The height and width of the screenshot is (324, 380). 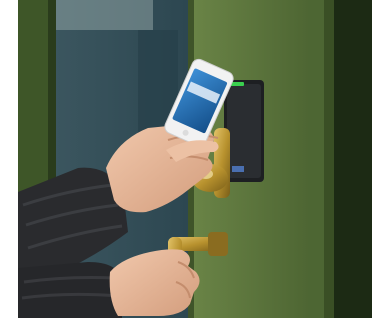 What do you see at coordinates (329, 159) in the screenshot?
I see `door-molding-shadow` at bounding box center [329, 159].